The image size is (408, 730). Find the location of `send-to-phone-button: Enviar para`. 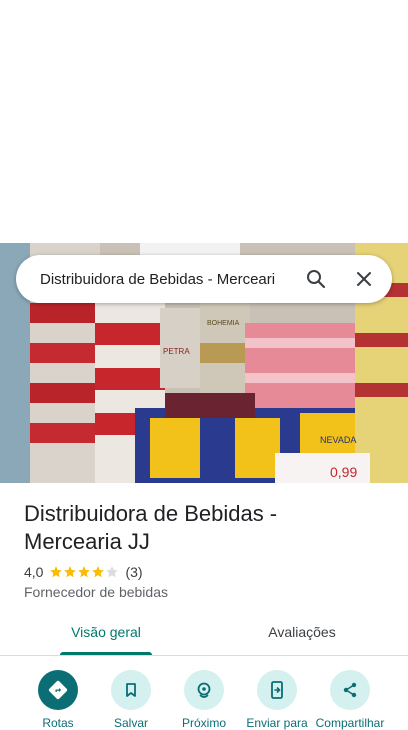

send-to-phone-button: Enviar para is located at coordinates (277, 699).